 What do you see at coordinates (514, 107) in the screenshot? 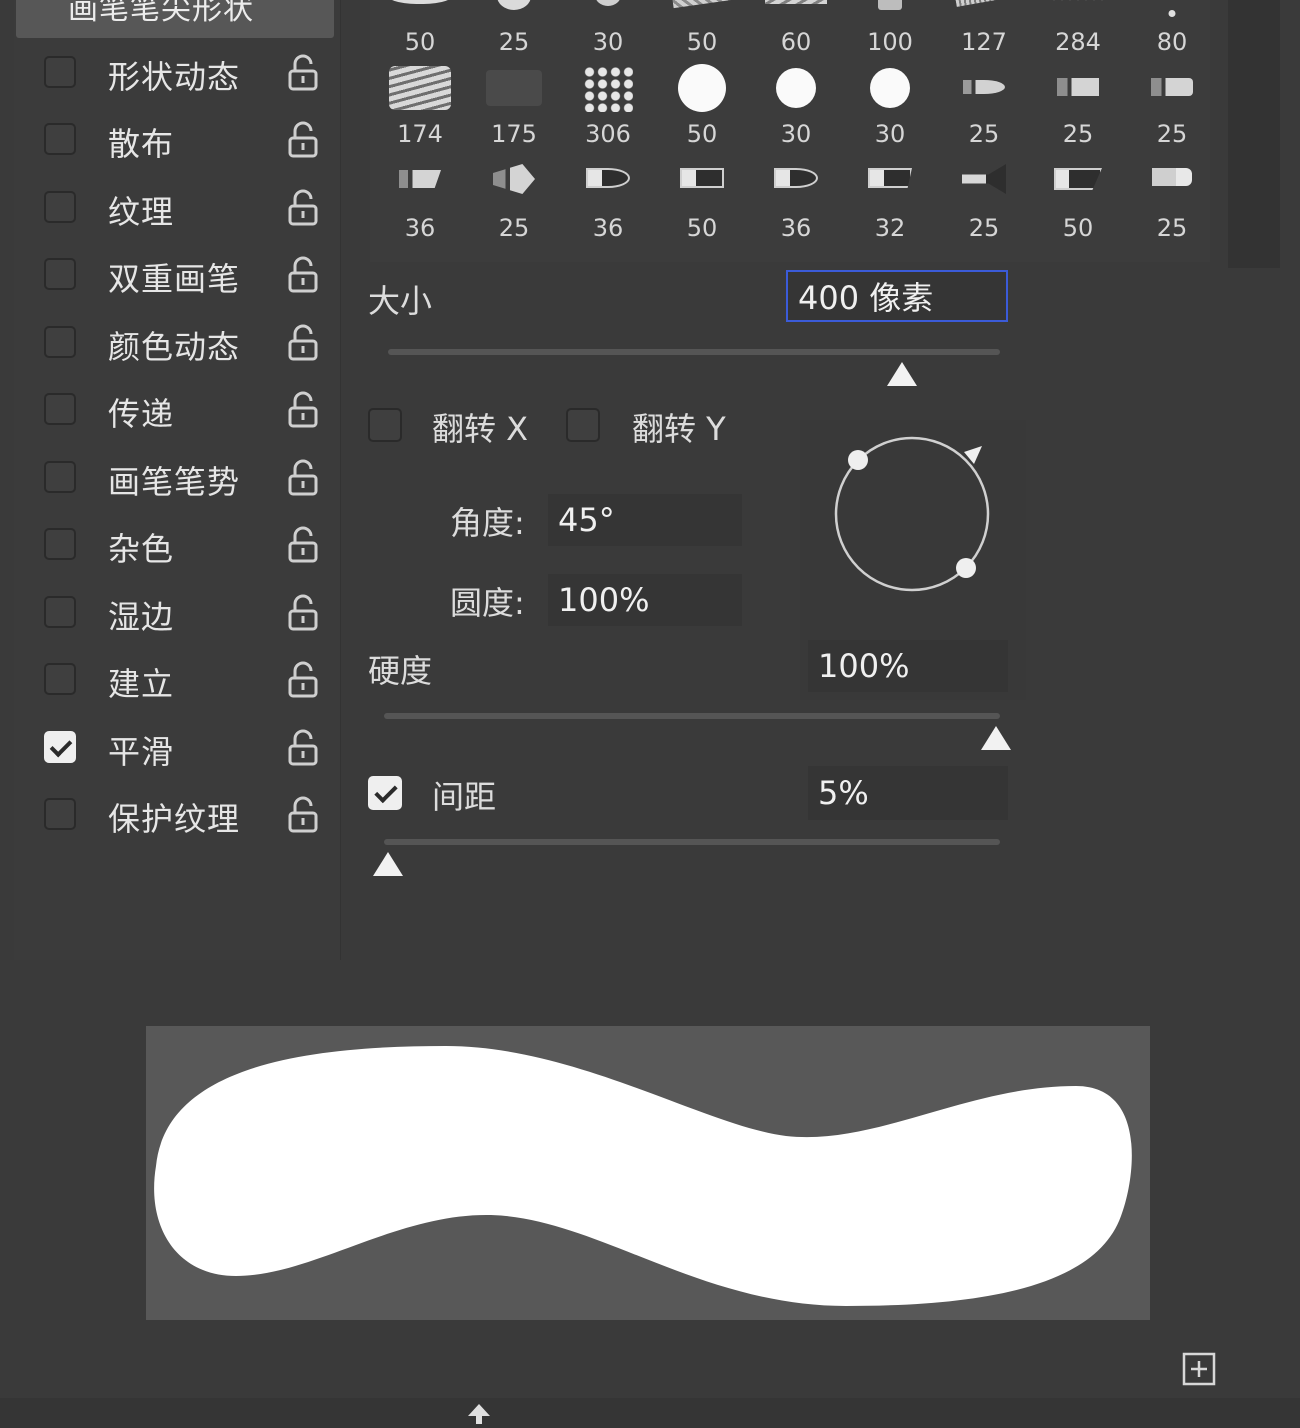
I see `brush-tip: 175` at bounding box center [514, 107].